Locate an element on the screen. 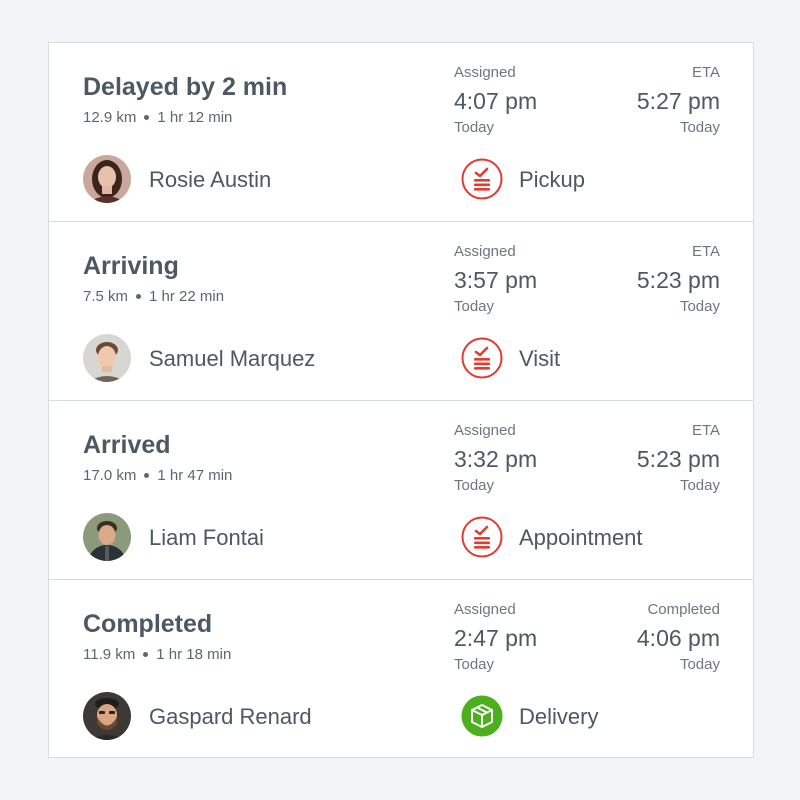 The width and height of the screenshot is (800, 800). order-meta: 11.9 km 1 hr 18 min is located at coordinates (157, 654).